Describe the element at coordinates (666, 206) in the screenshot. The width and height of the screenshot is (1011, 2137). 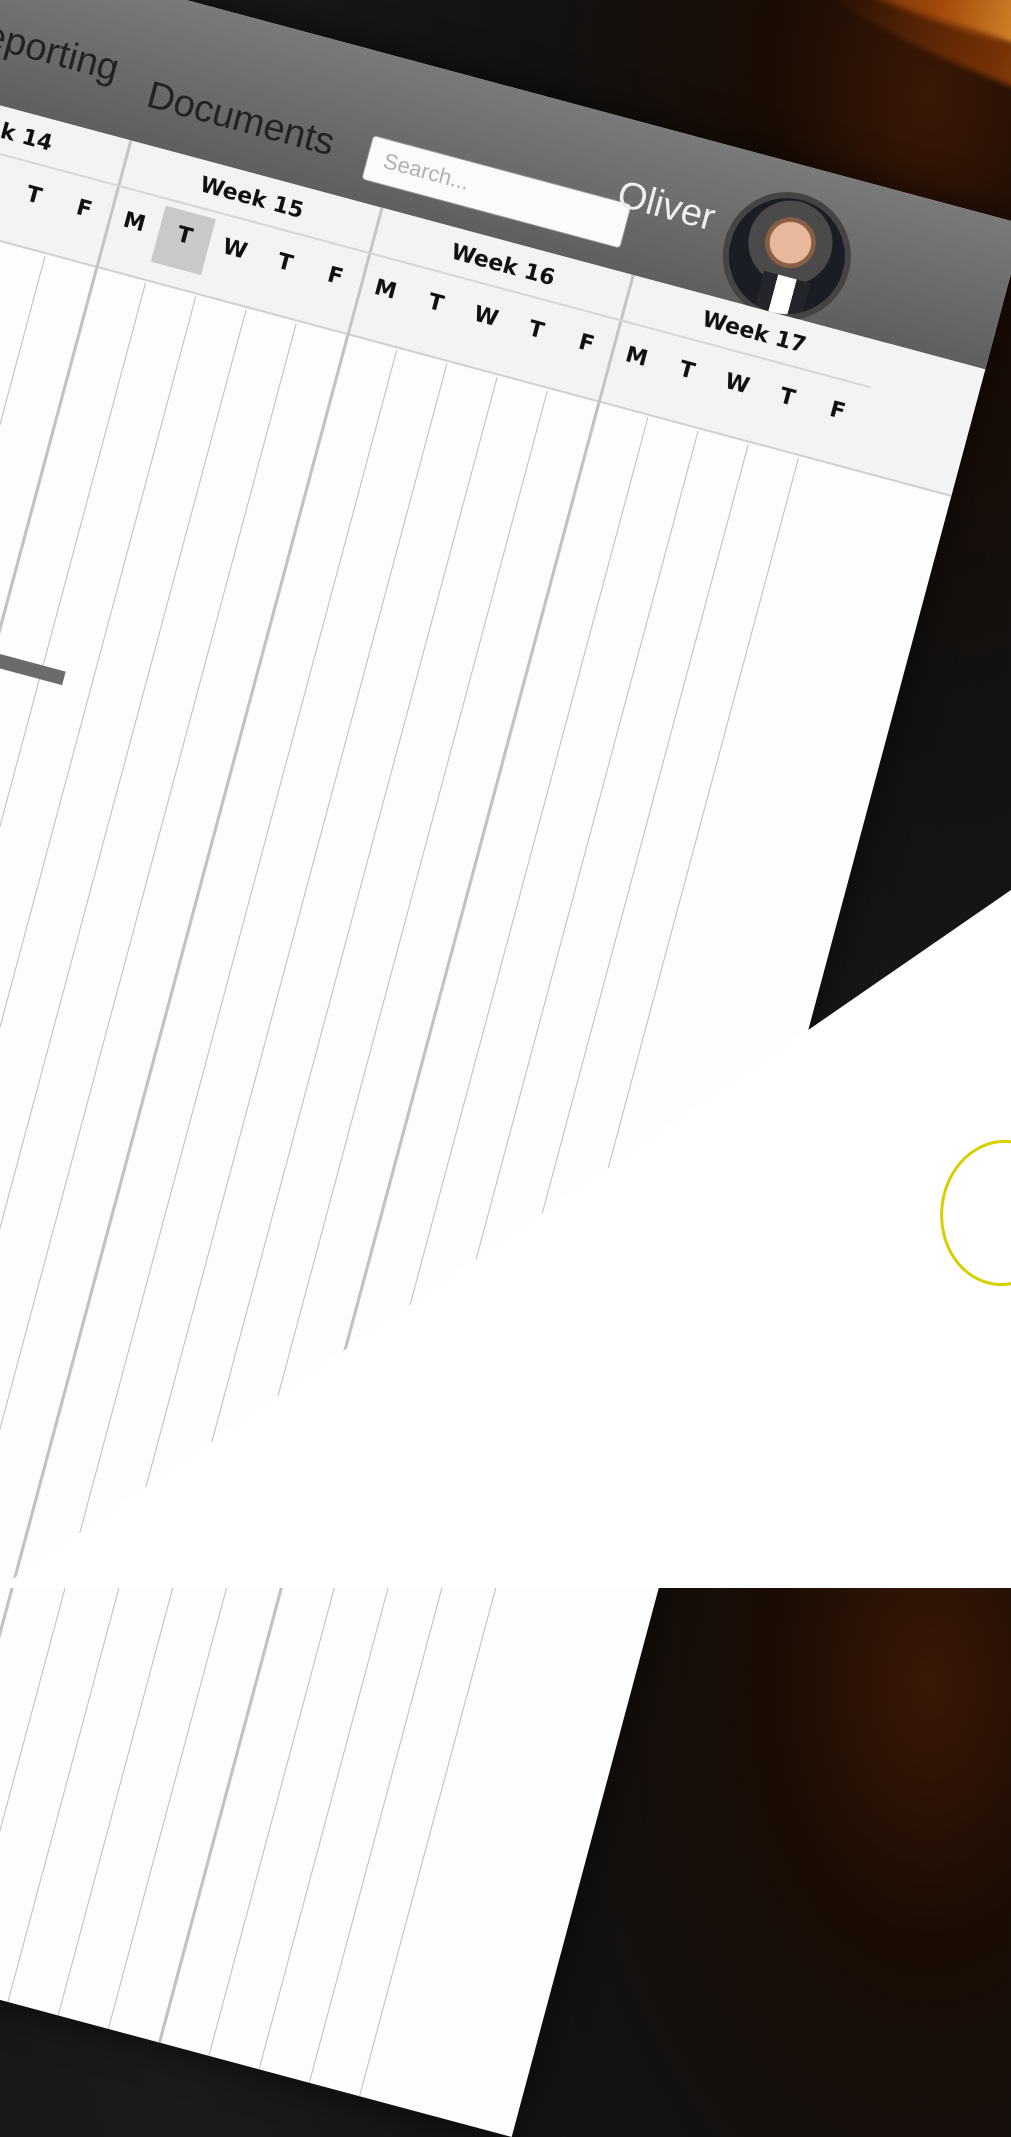
I see `user-name: Oliver` at that location.